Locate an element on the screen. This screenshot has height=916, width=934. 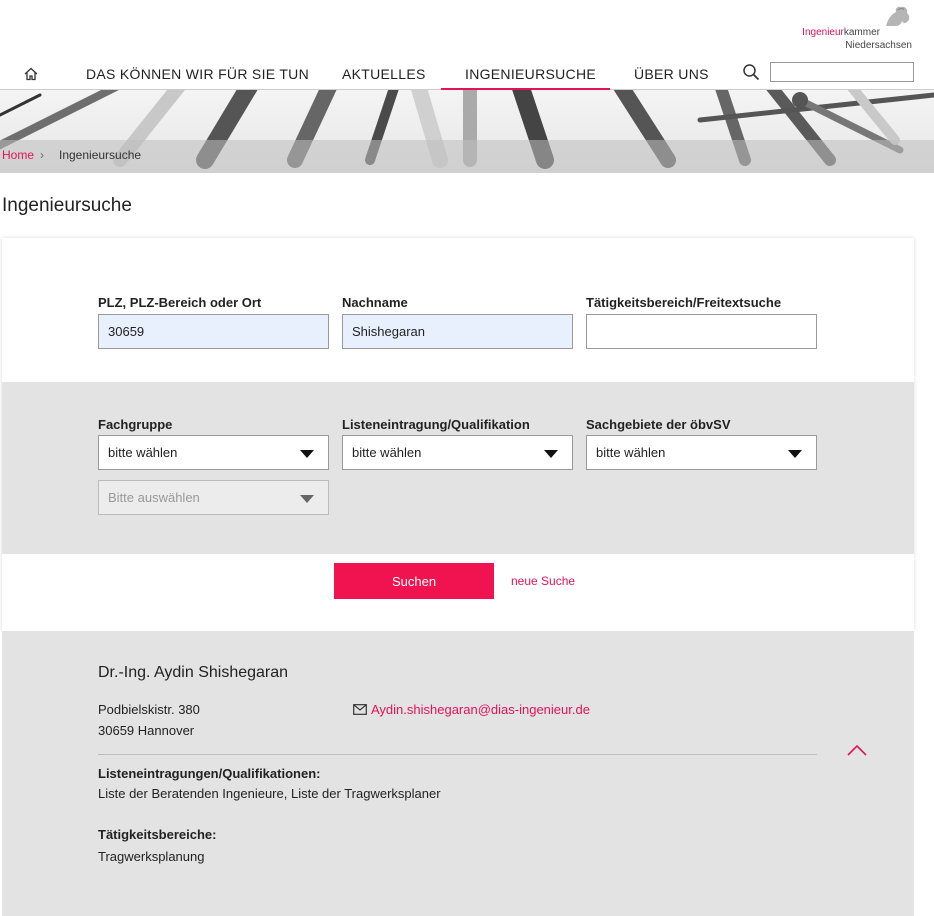
nachname-input: Shishegaran is located at coordinates (457, 331).